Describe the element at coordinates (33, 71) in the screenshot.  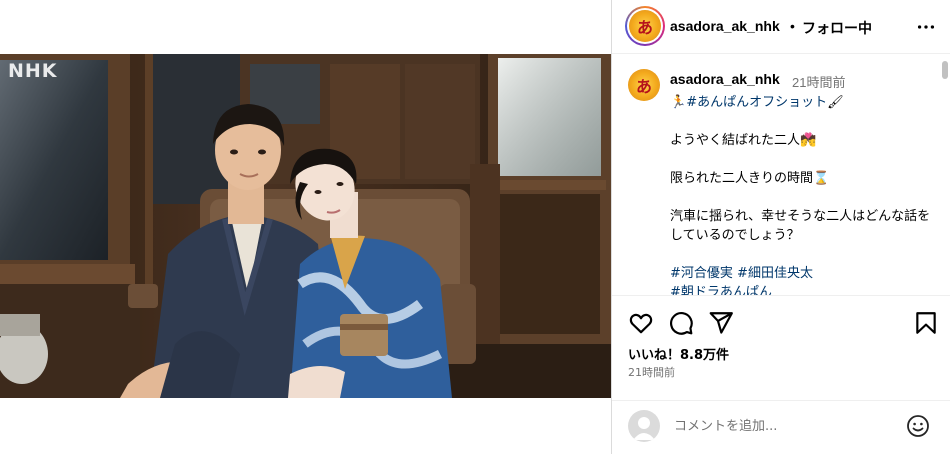
I see `nhk-watermark: NHK` at that location.